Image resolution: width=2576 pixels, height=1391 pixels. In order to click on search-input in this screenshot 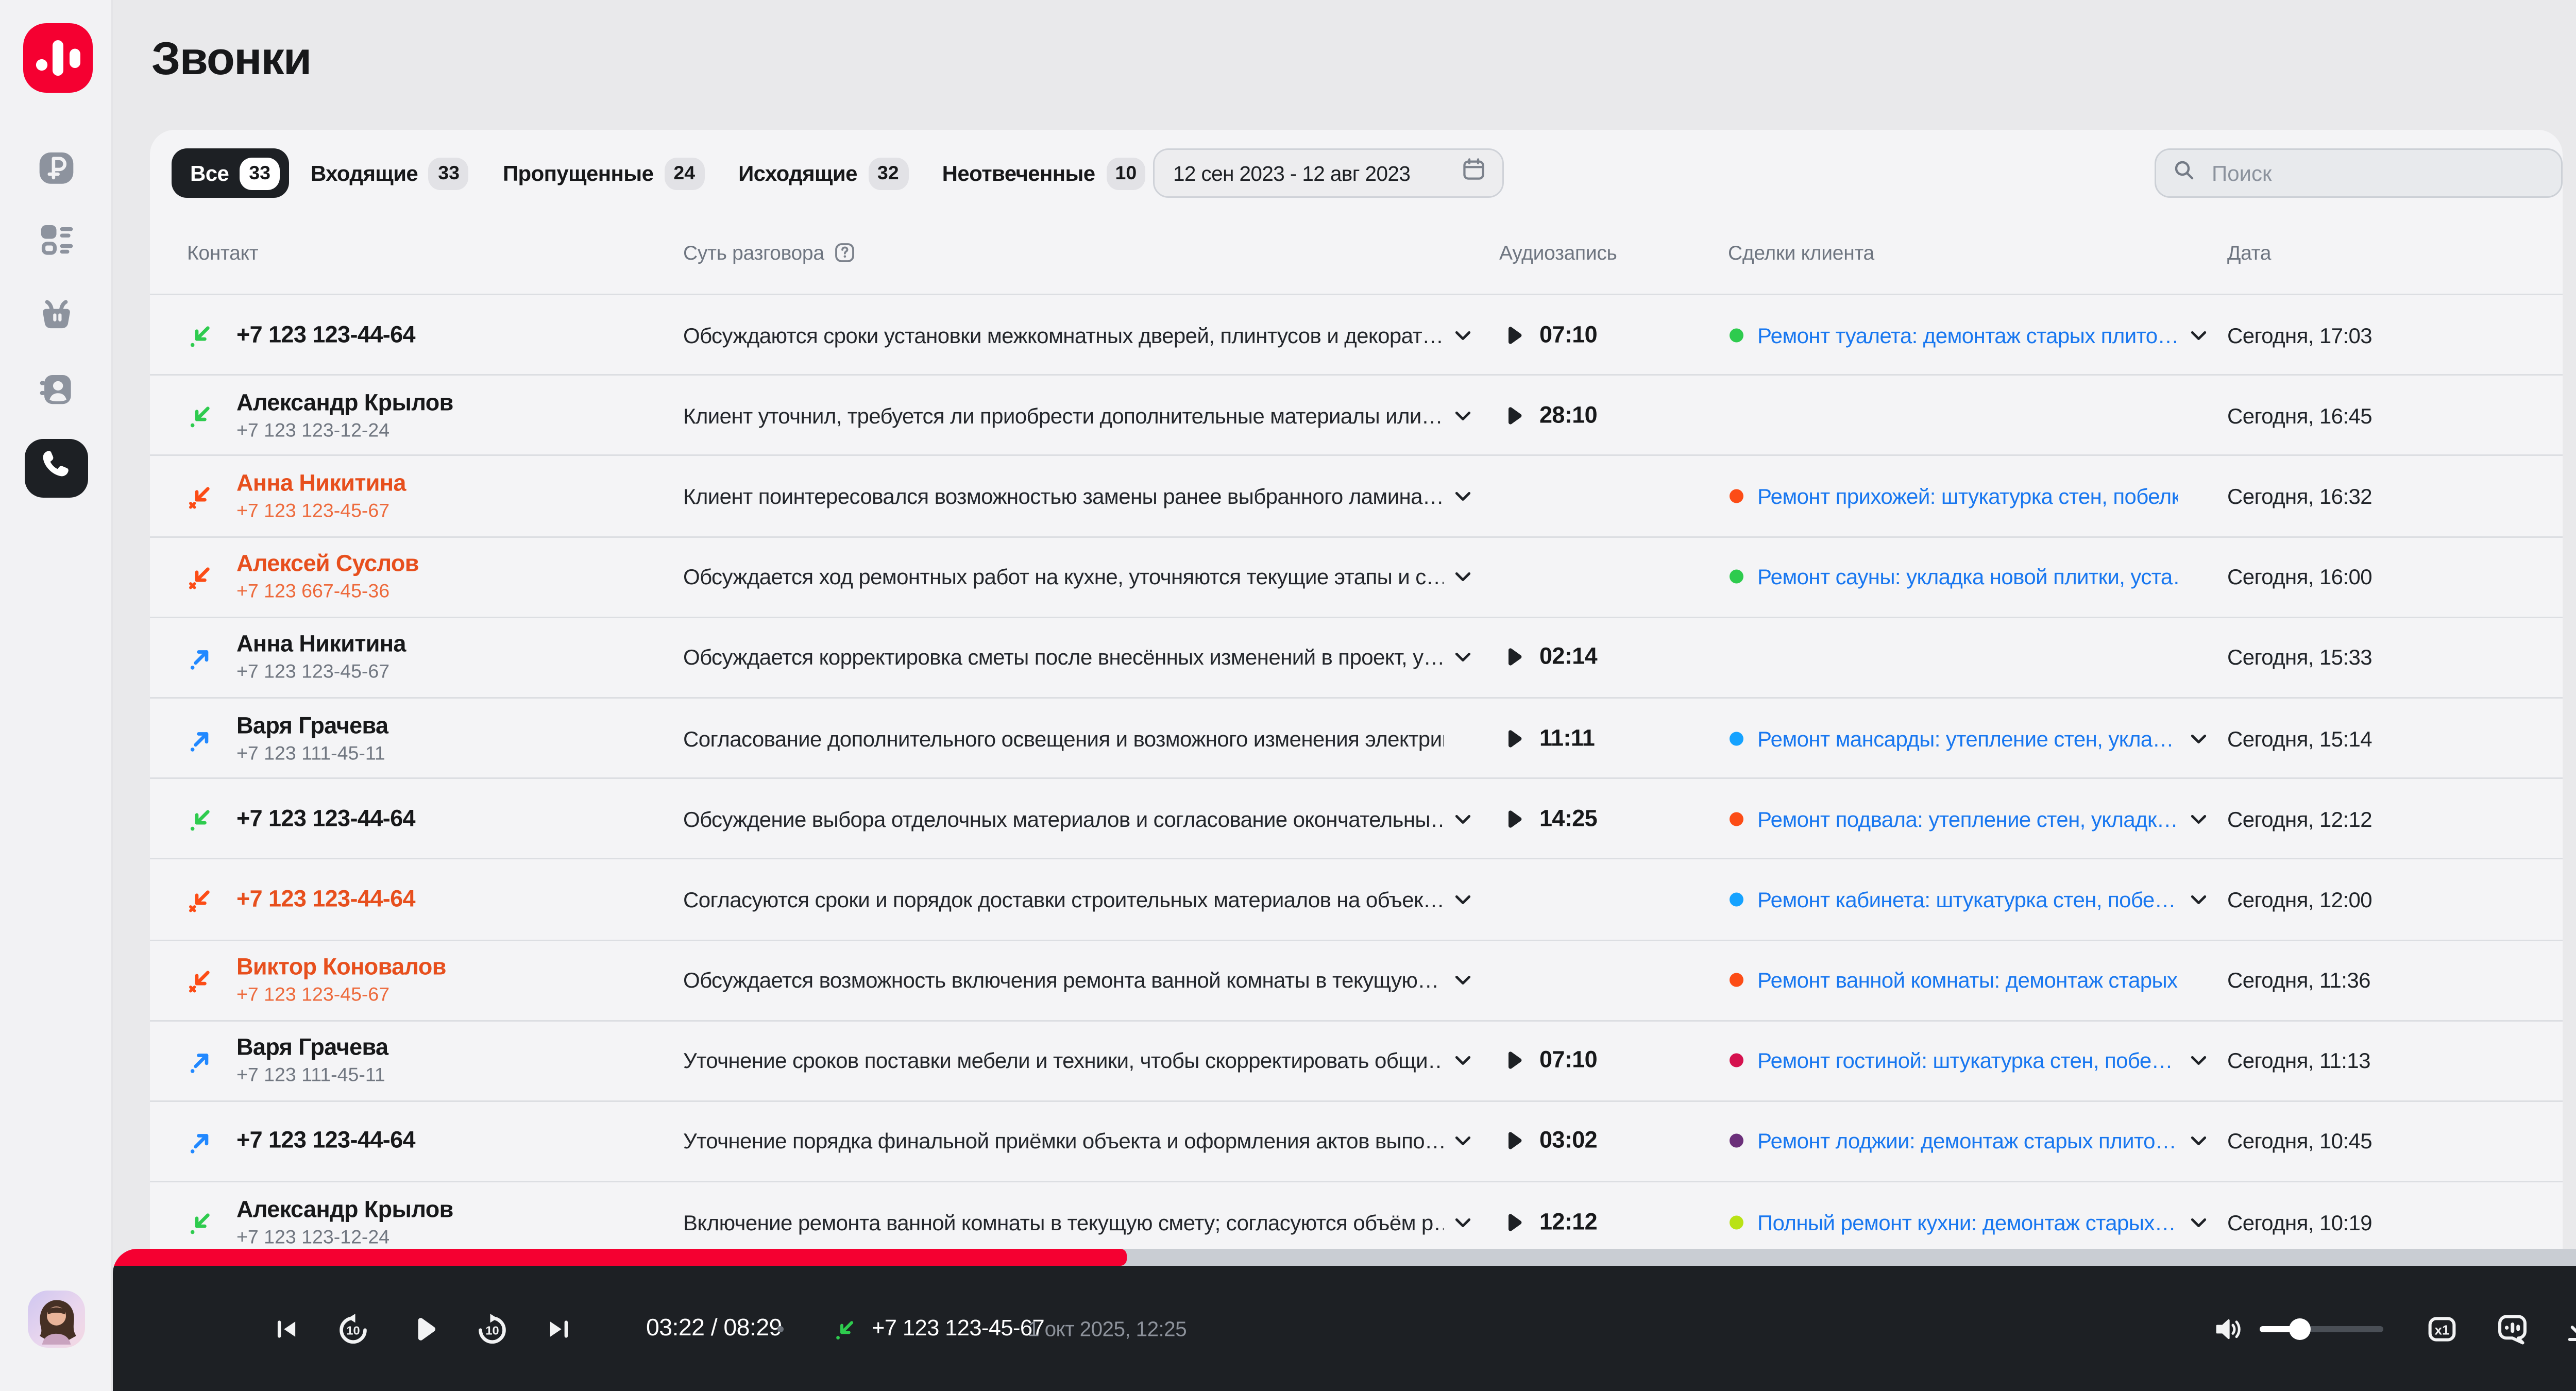, I will do `click(2377, 173)`.